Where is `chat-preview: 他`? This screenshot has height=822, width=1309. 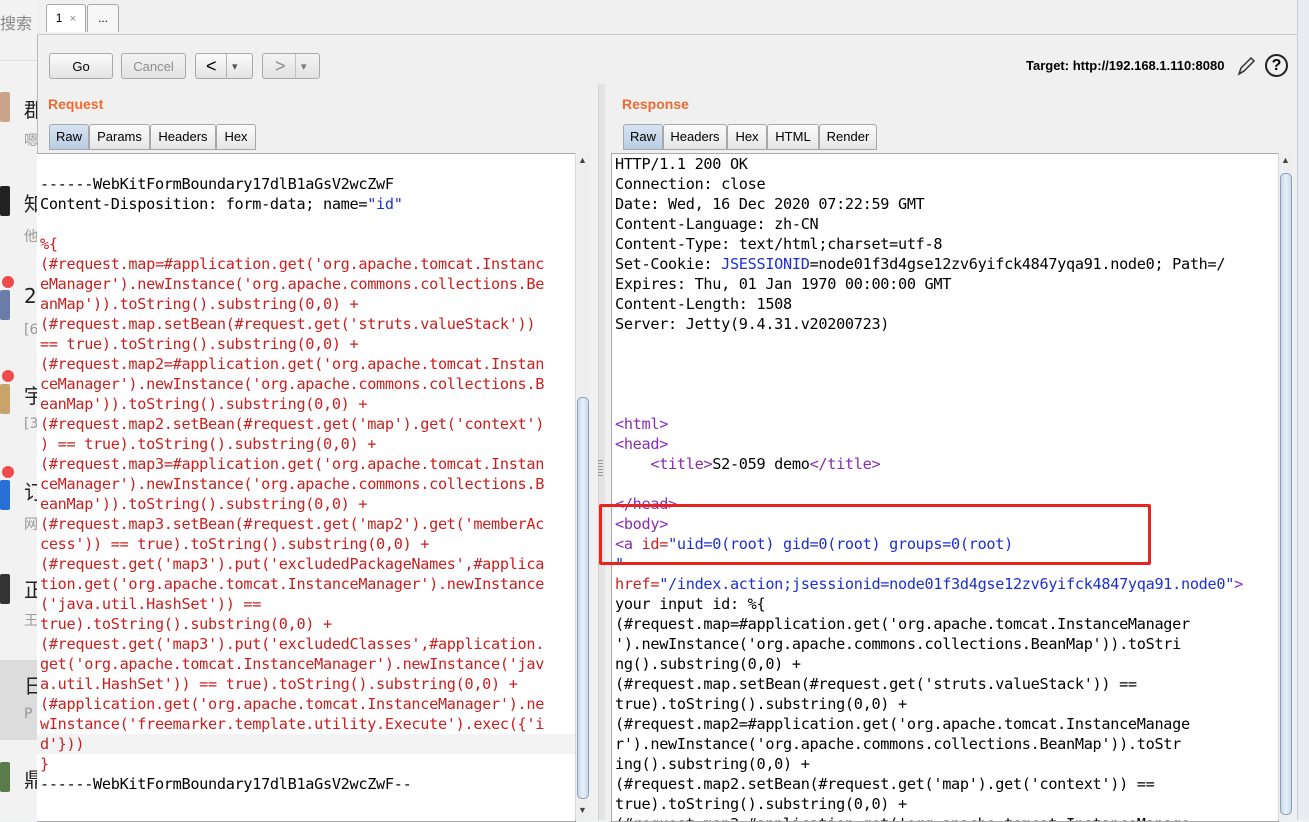
chat-preview: 他 is located at coordinates (31, 237).